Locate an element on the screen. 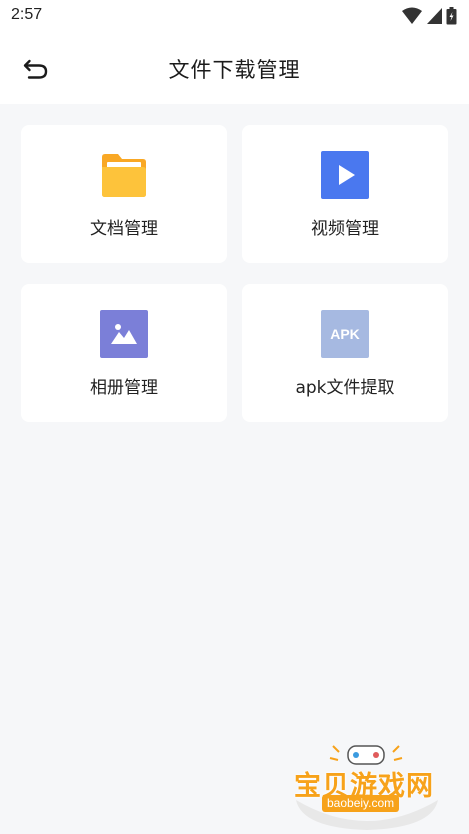  documents-card: 文档管理 is located at coordinates (124, 194).